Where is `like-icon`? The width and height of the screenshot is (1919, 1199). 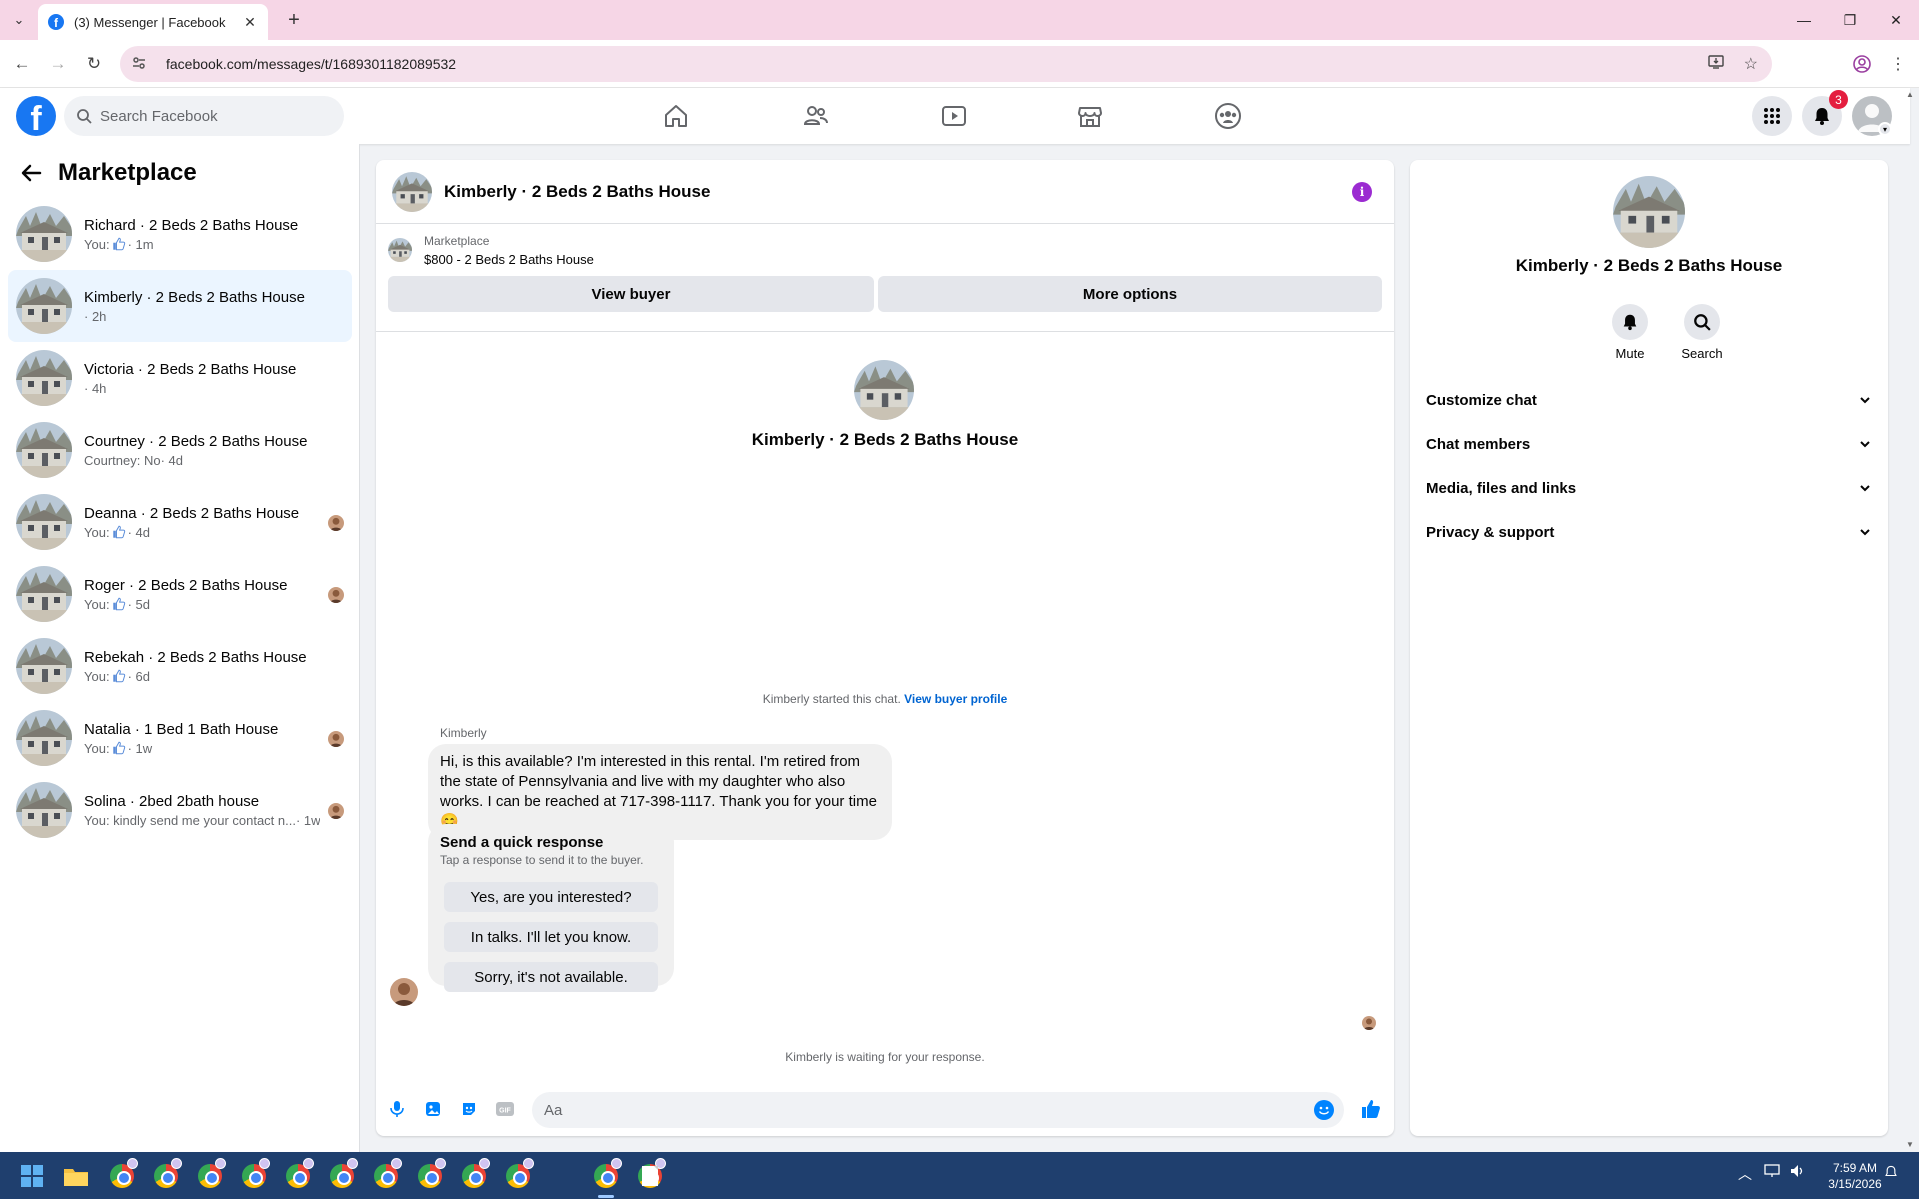
like-icon is located at coordinates (1371, 1109).